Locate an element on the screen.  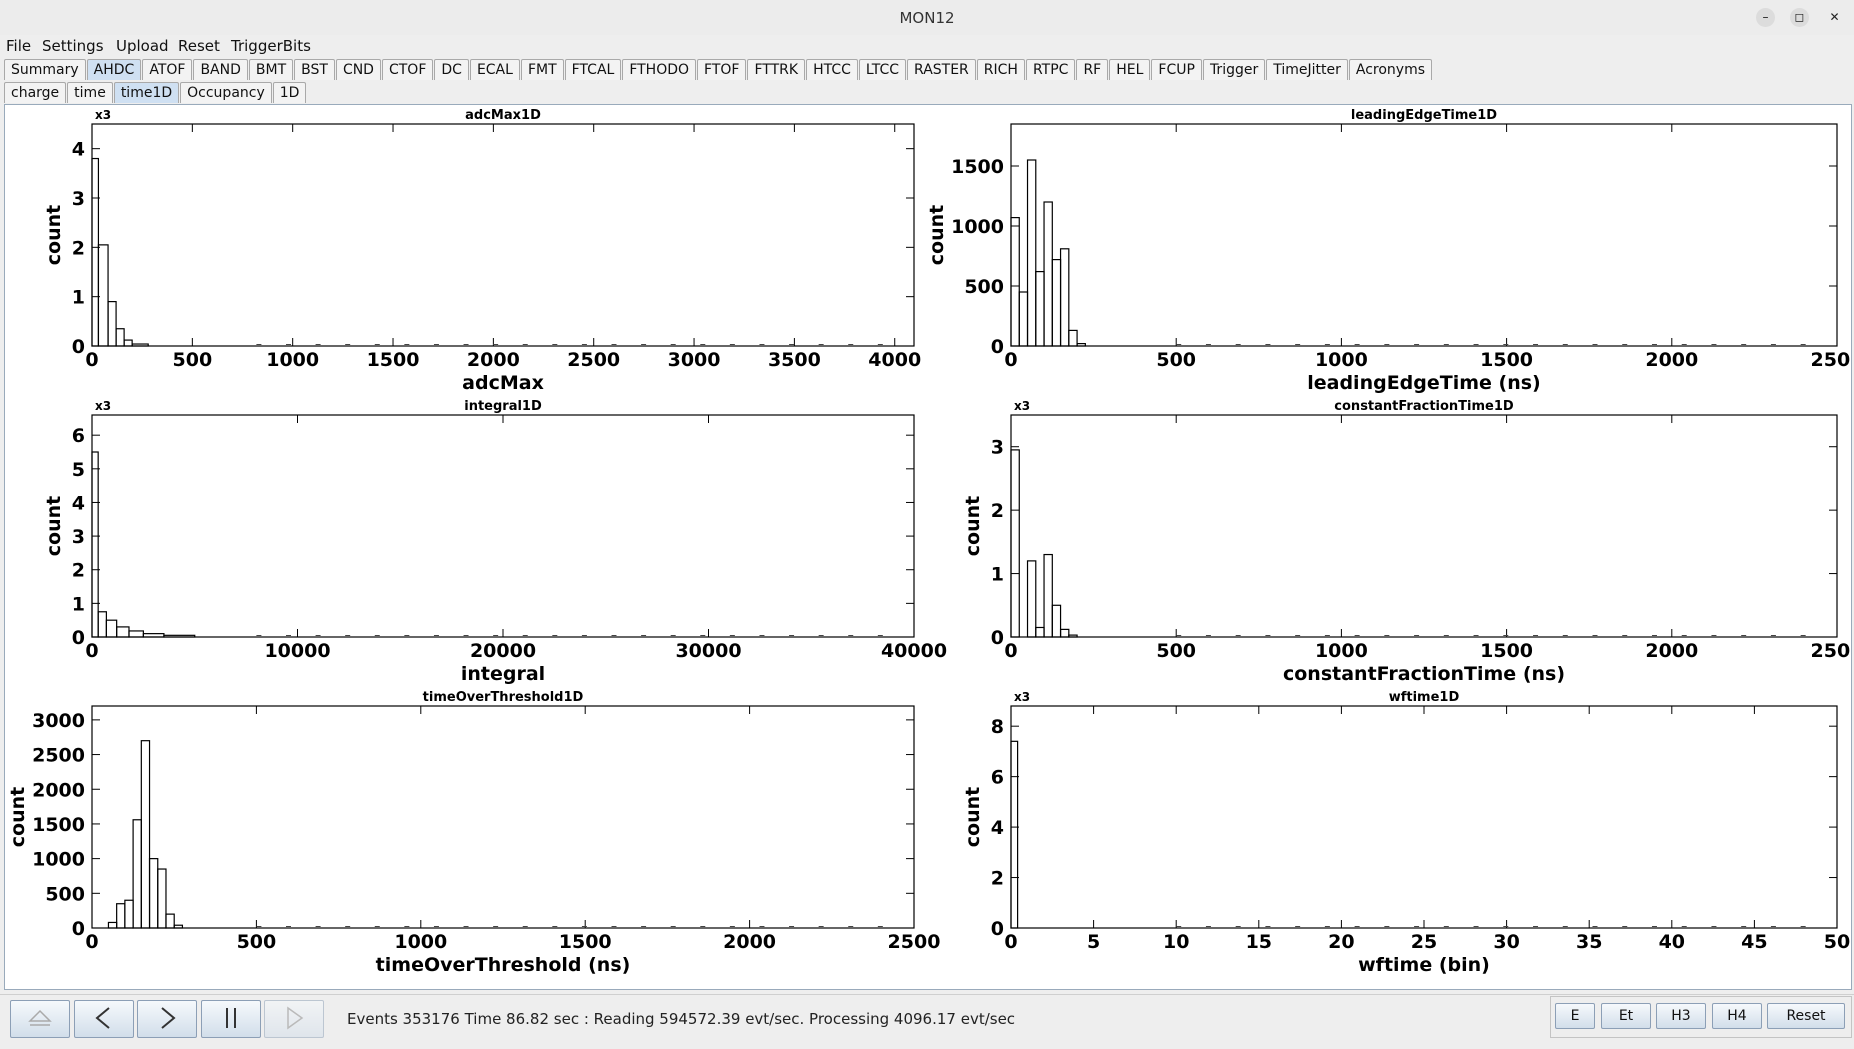
h4-button: H4 is located at coordinates (1737, 1016).